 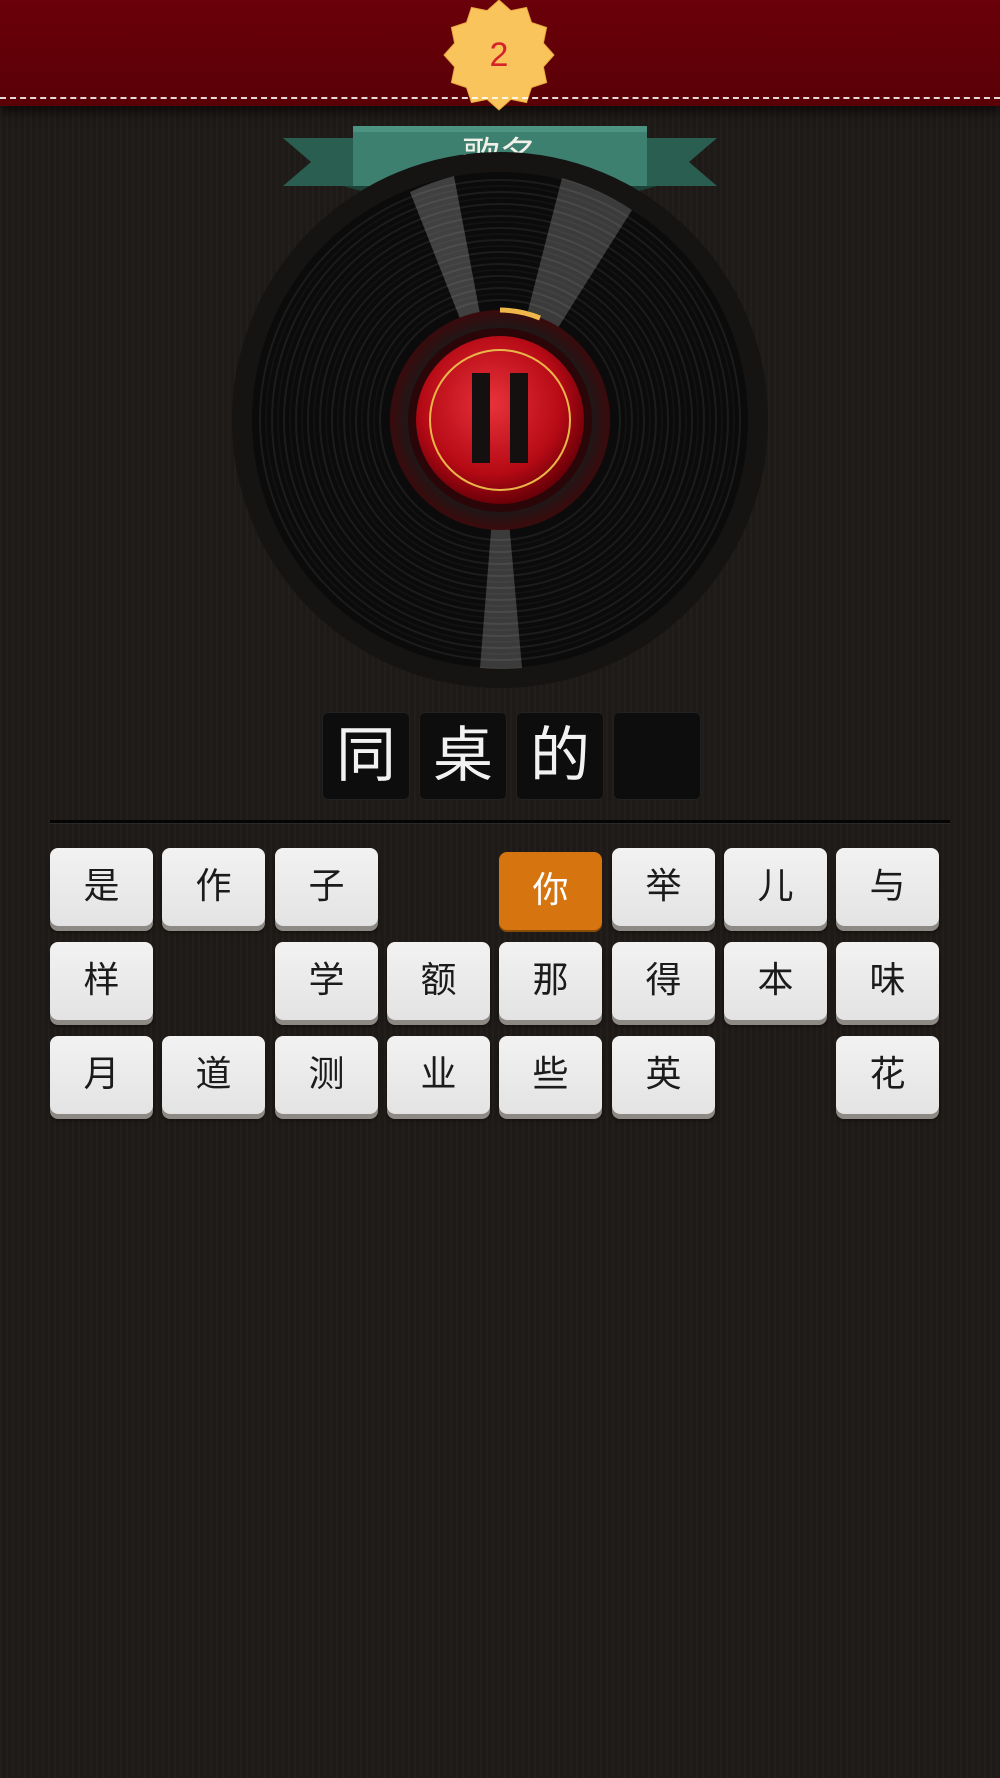 I want to click on pause-button, so click(x=500, y=420).